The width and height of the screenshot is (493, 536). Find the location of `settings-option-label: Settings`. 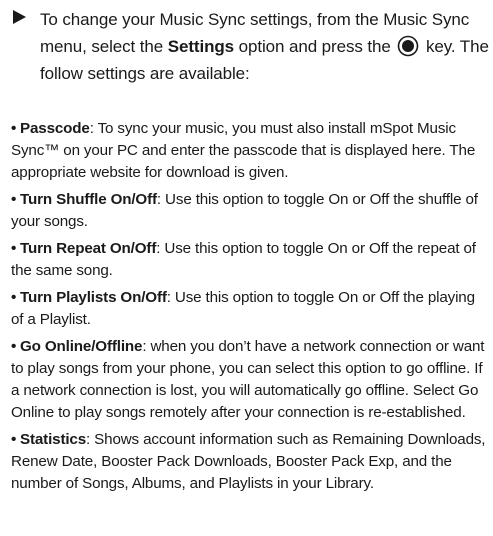

settings-option-label: Settings is located at coordinates (201, 46).